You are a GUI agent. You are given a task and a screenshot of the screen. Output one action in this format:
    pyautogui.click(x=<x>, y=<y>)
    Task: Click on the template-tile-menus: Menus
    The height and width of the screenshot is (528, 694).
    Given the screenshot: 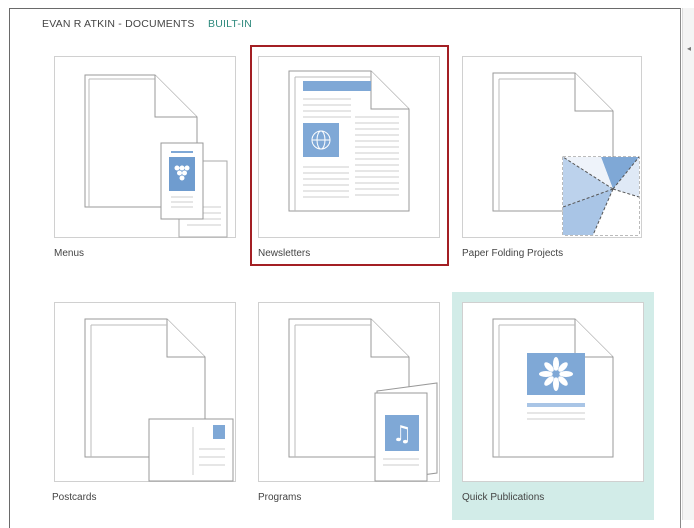 What is the action you would take?
    pyautogui.click(x=142, y=157)
    